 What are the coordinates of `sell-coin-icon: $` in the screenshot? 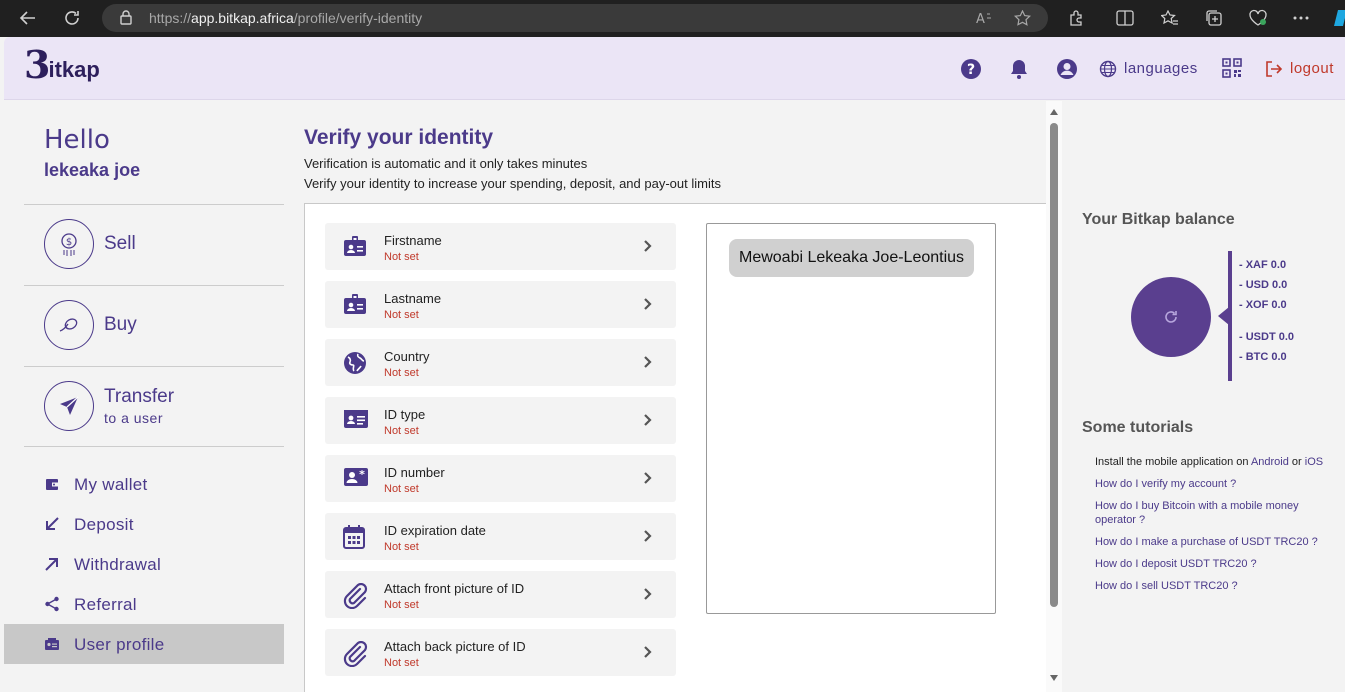 It's located at (69, 244).